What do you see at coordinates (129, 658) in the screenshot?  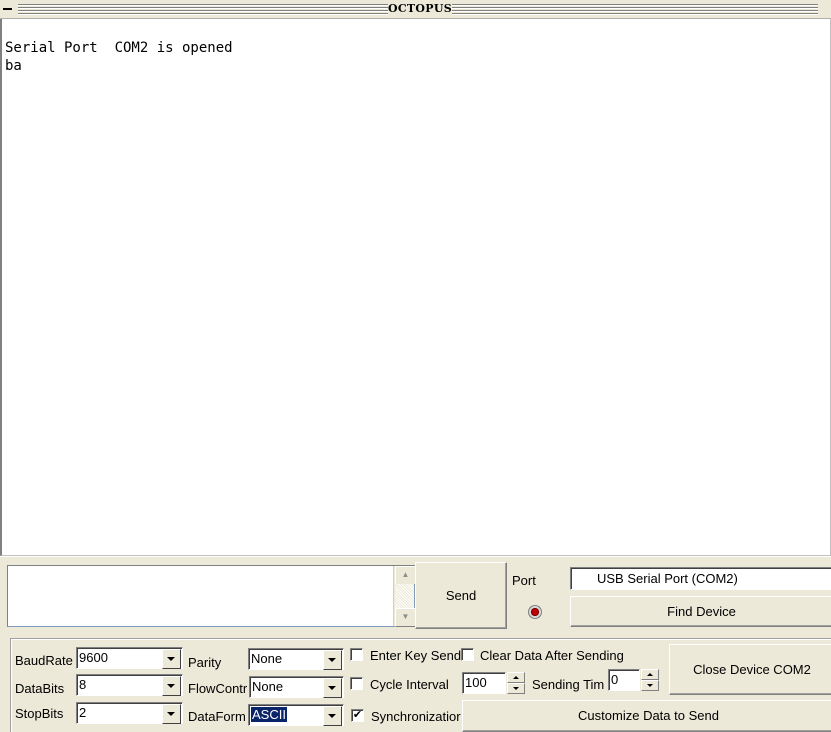 I see `baud-rate-select: 9600` at bounding box center [129, 658].